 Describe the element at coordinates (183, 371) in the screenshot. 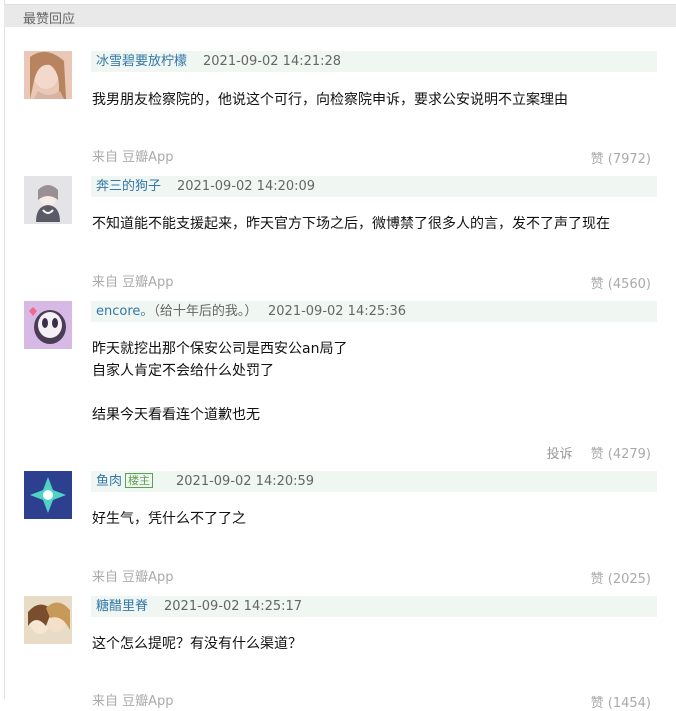

I see `comment-line: 自家人肯定不会给什么处罚了` at that location.